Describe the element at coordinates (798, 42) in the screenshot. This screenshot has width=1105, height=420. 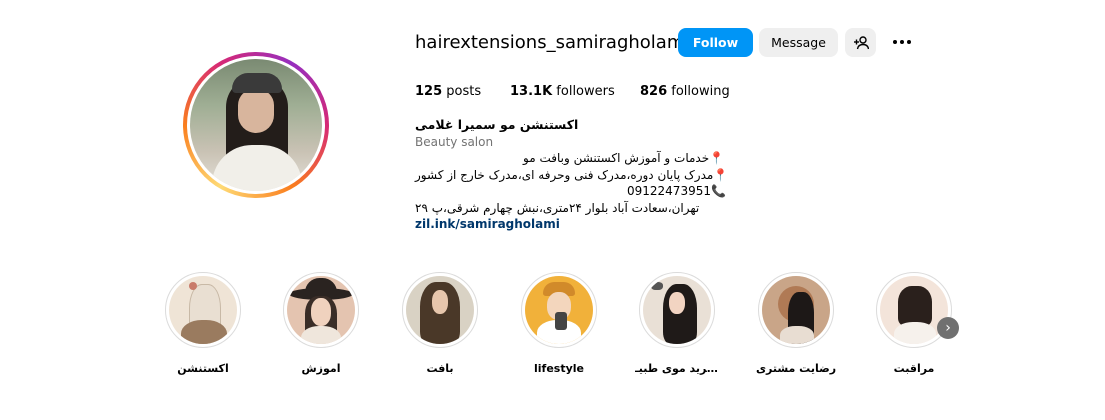
I see `message-button: Message` at that location.